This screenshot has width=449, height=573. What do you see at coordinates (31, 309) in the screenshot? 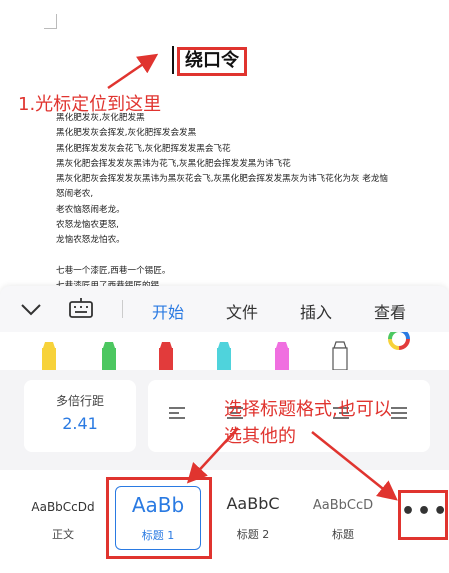
I see `chevron-down-icon` at bounding box center [31, 309].